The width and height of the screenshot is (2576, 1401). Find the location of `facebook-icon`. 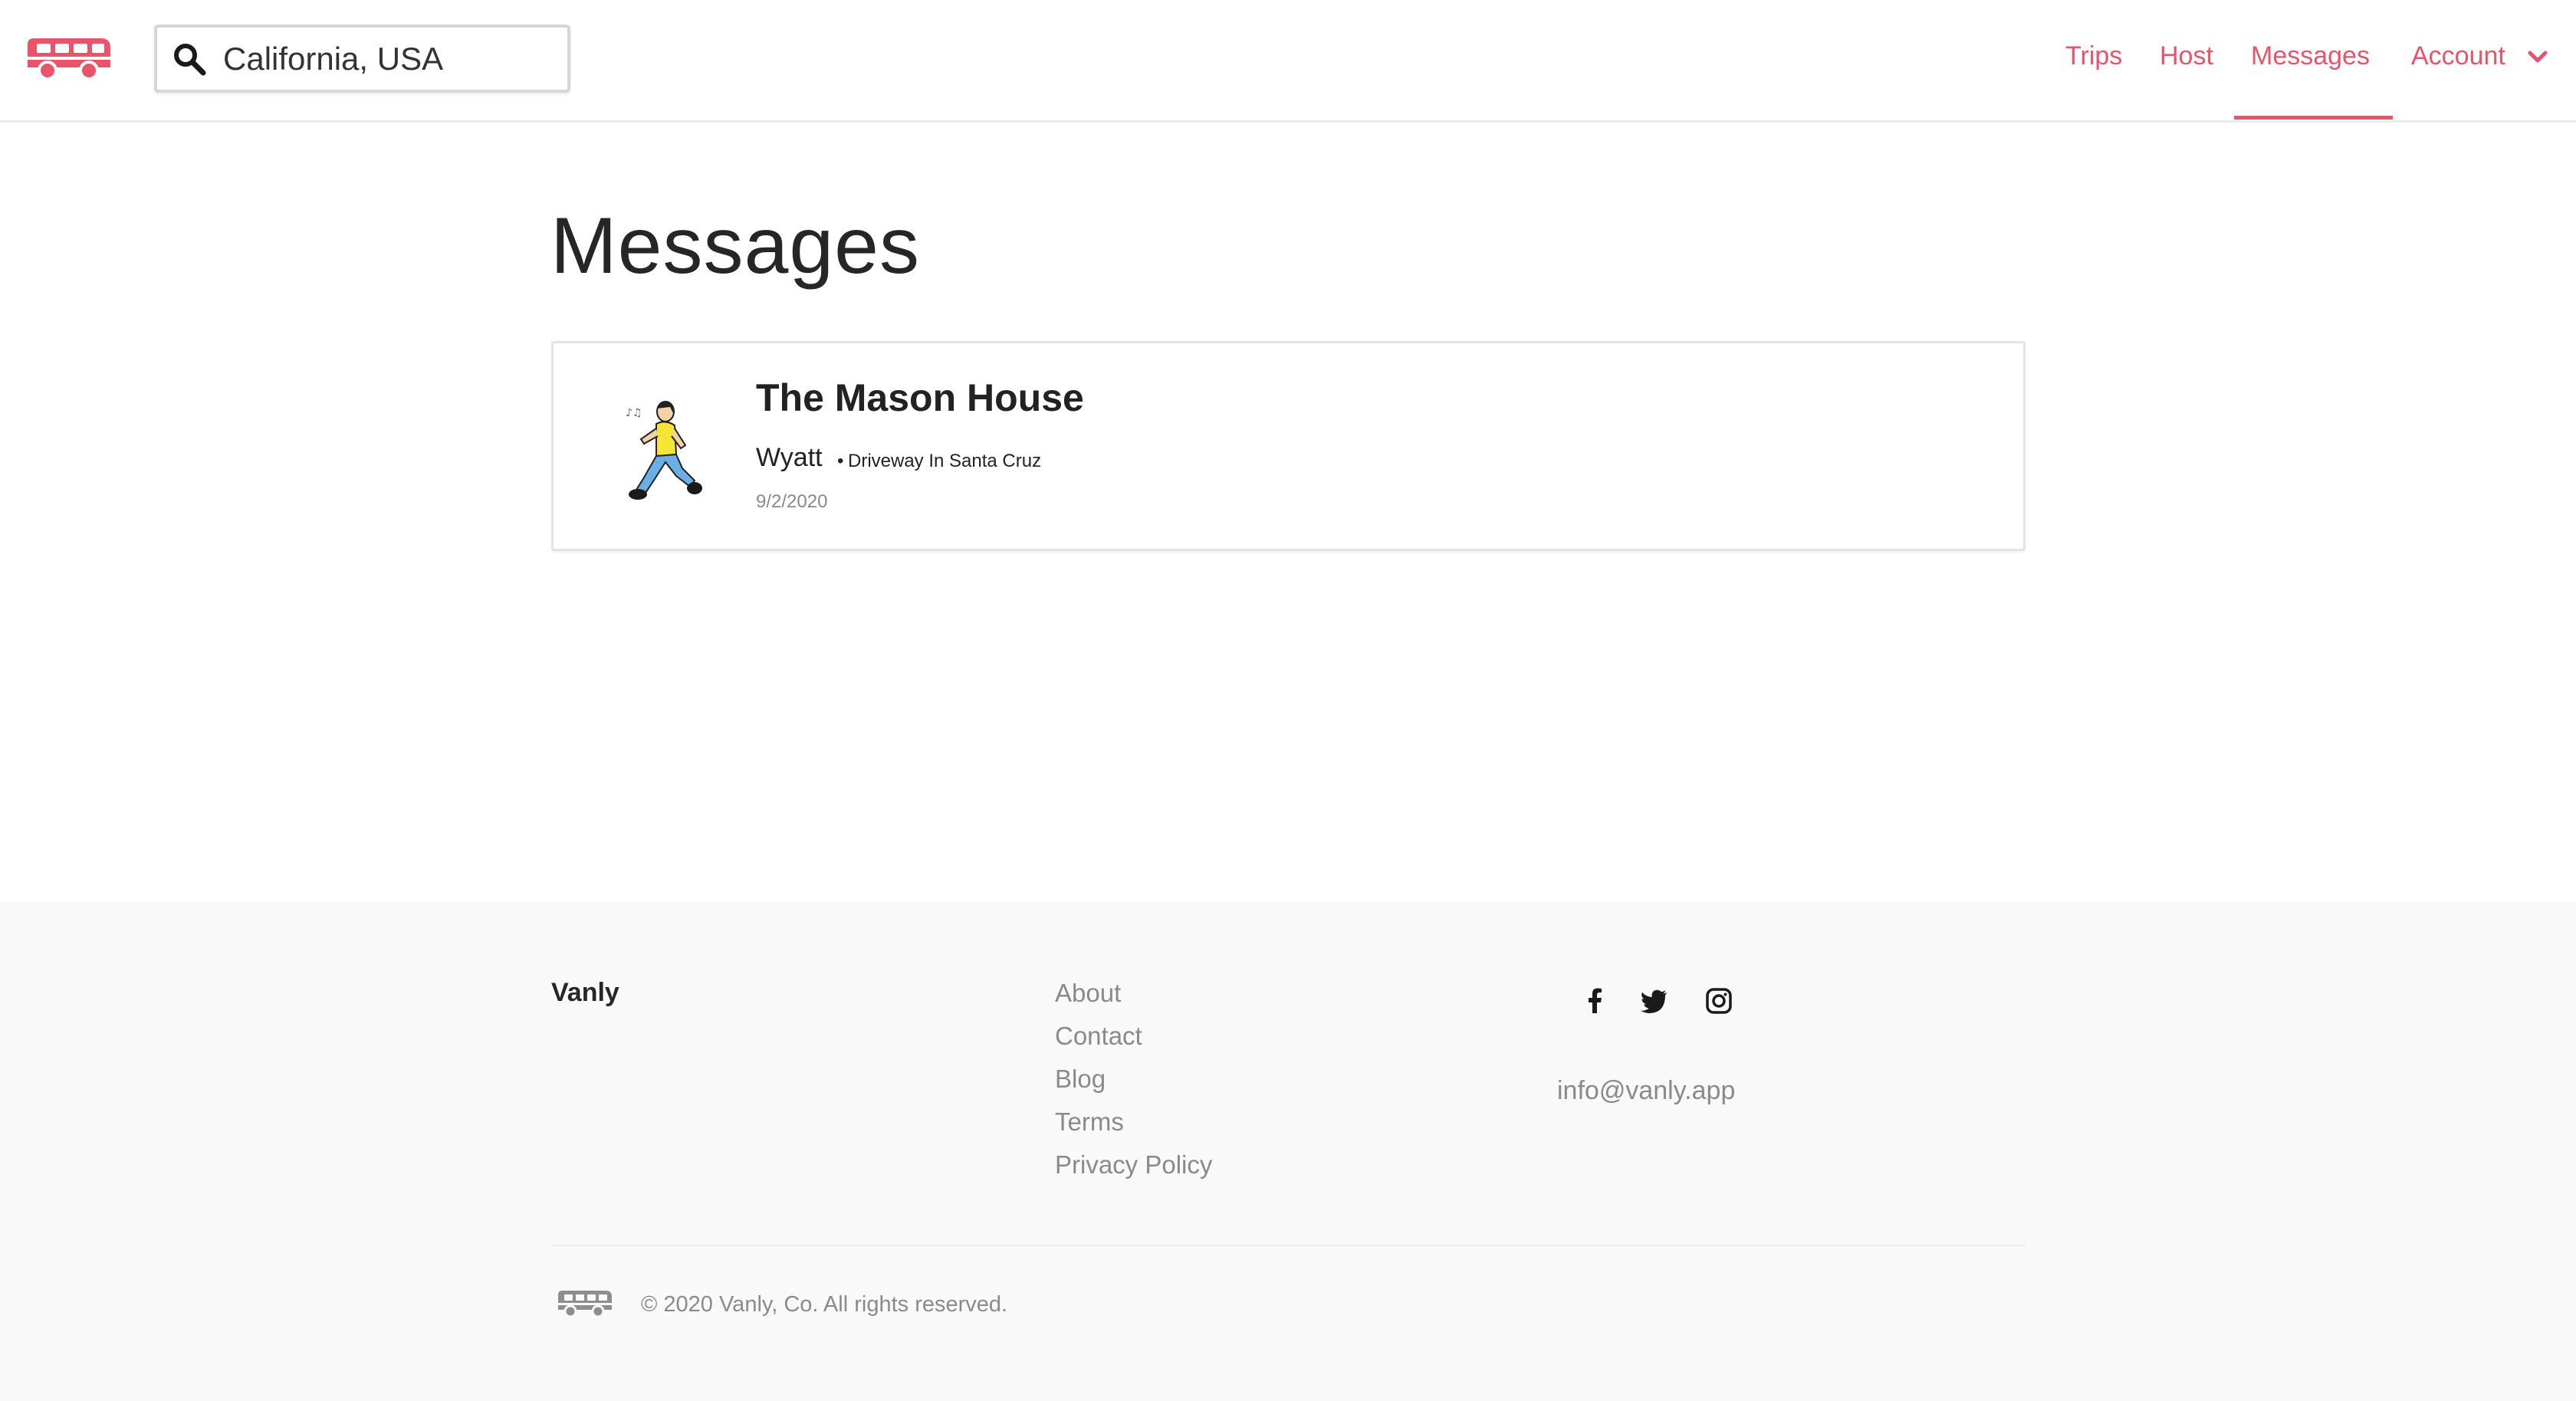

facebook-icon is located at coordinates (1594, 1001).